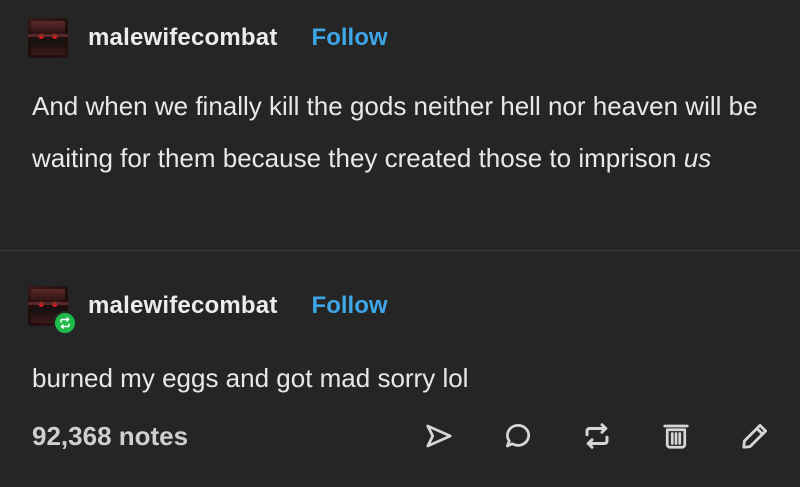  I want to click on avatar-image, so click(48, 38).